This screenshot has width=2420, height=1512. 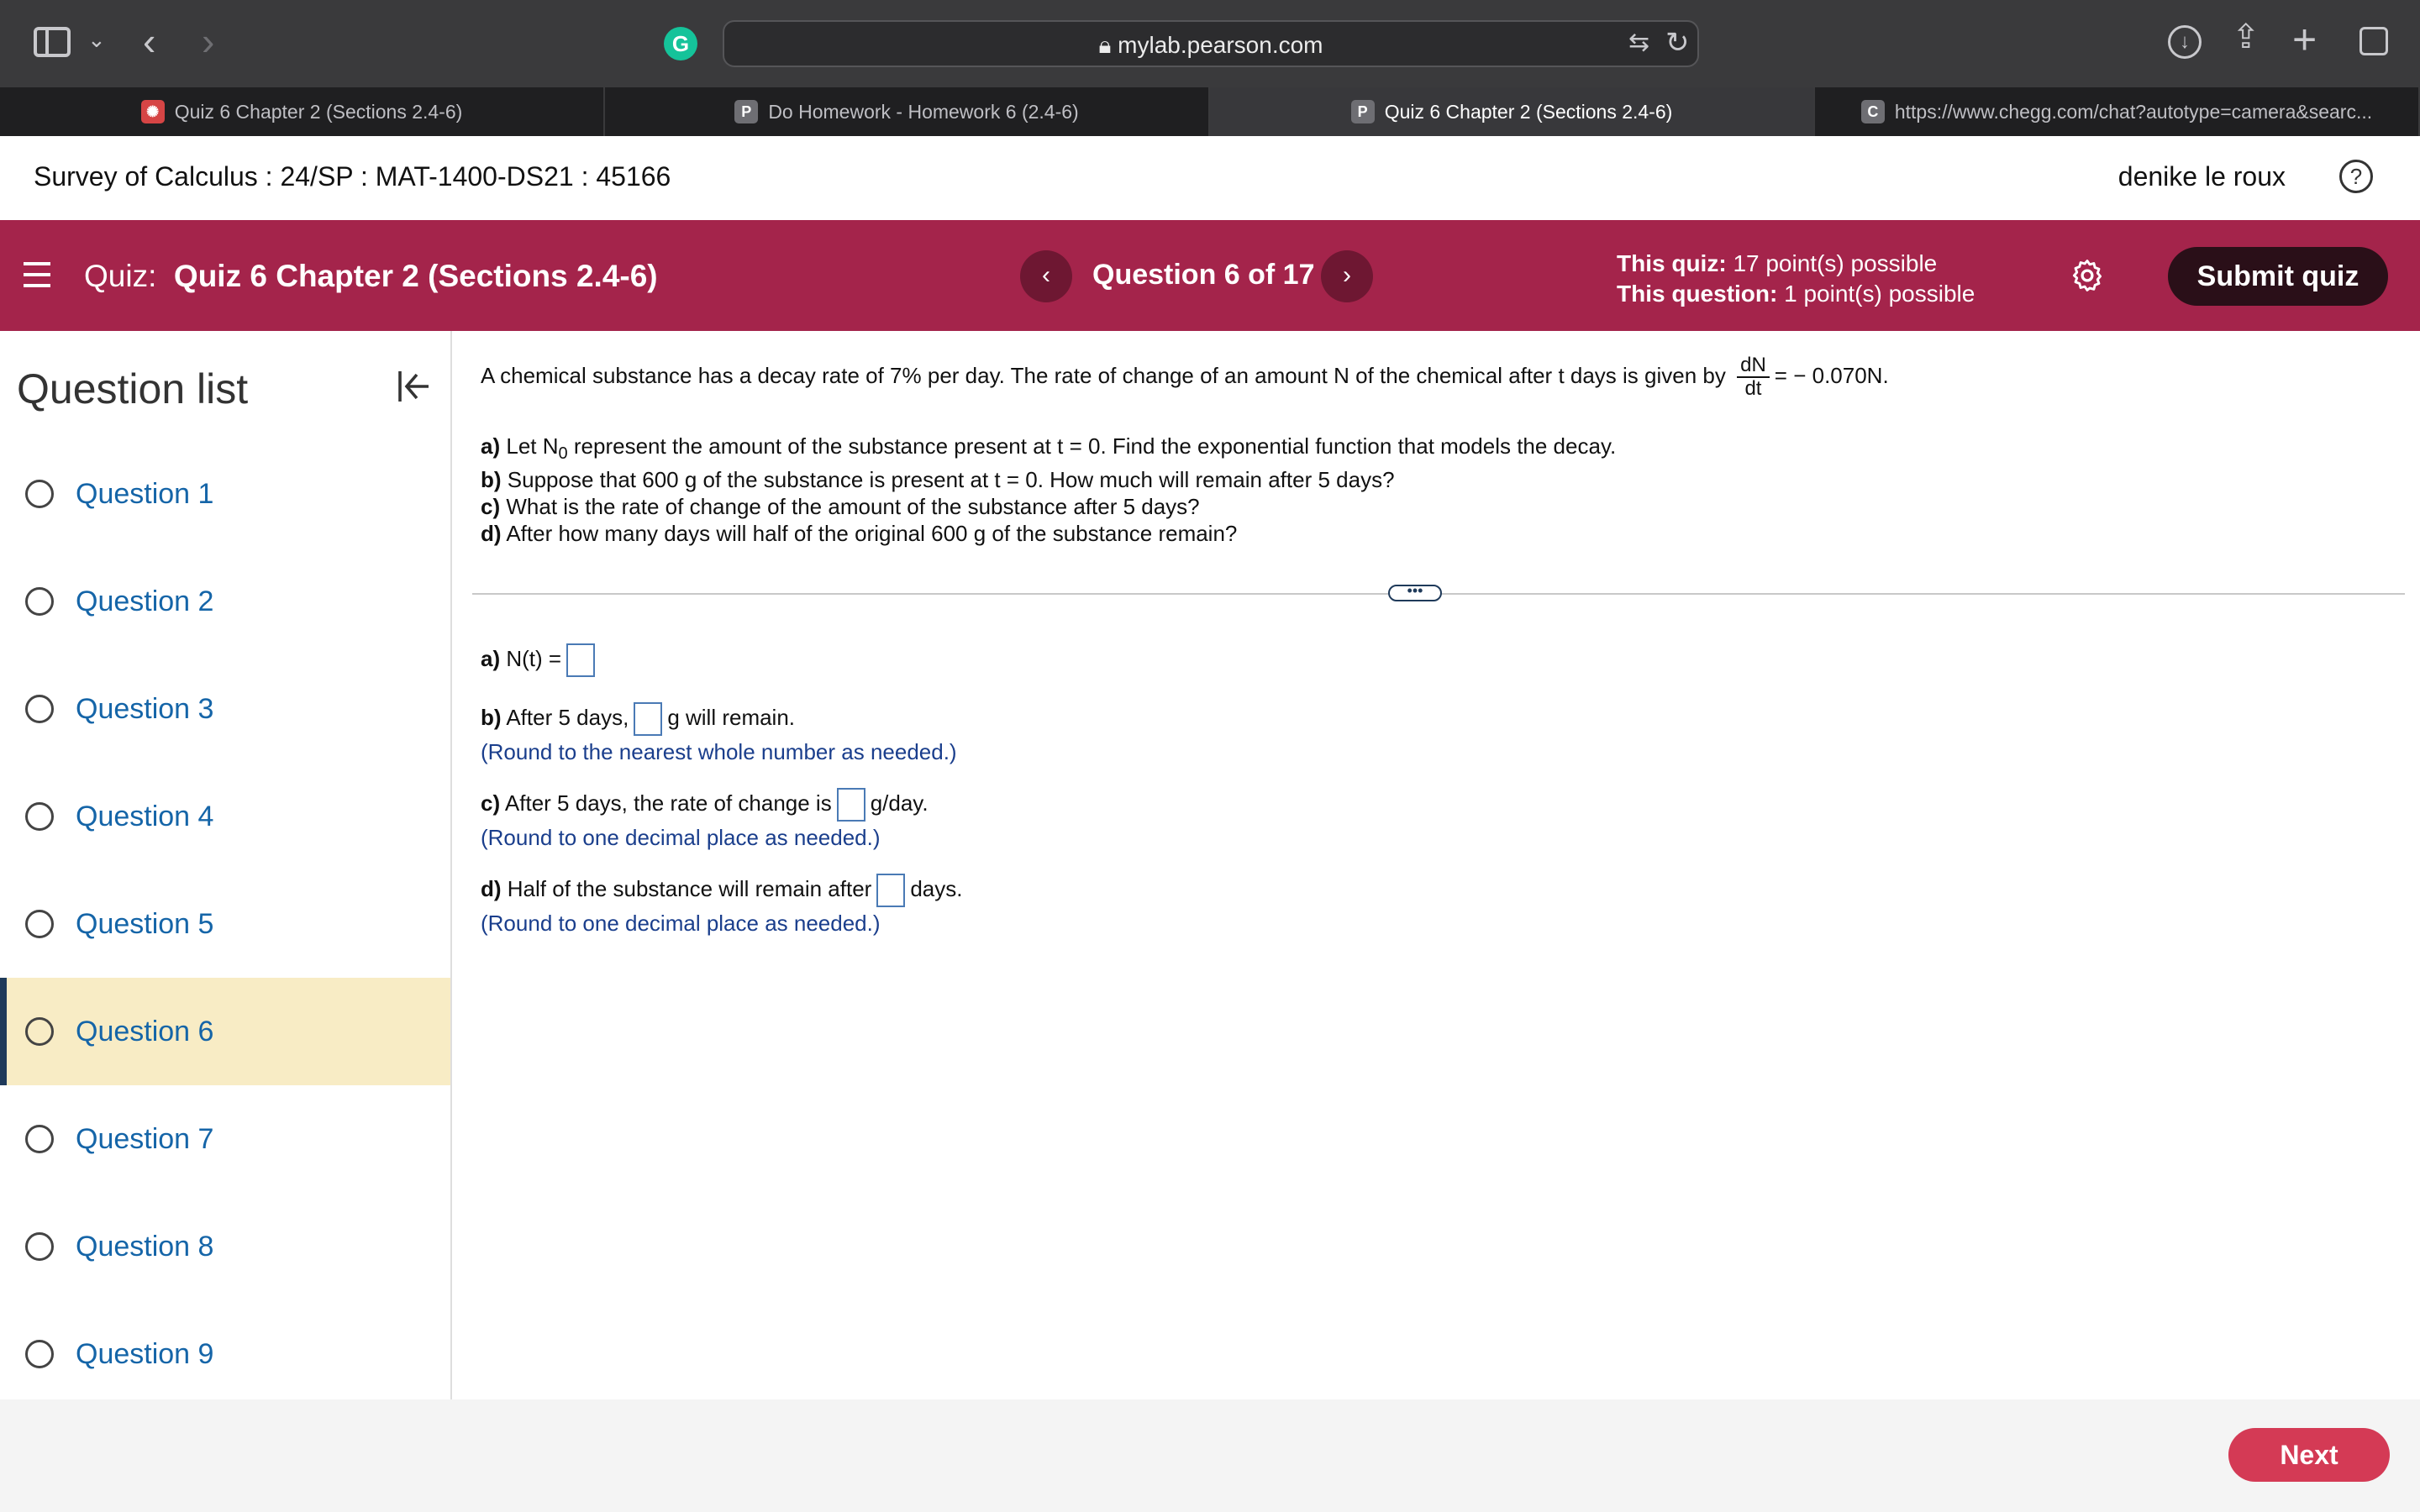 I want to click on quiz-points-label: This quiz:, so click(x=1672, y=263).